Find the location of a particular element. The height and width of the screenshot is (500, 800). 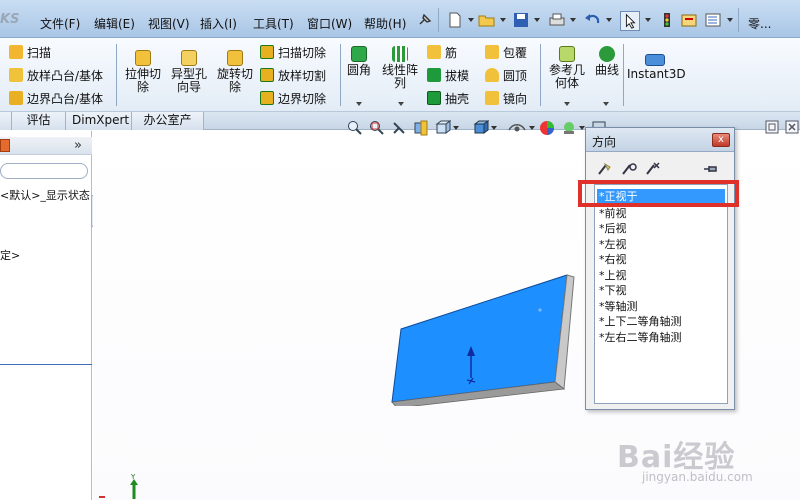

hole-wizard-label: 异型孔 向导 is located at coordinates (188, 80).